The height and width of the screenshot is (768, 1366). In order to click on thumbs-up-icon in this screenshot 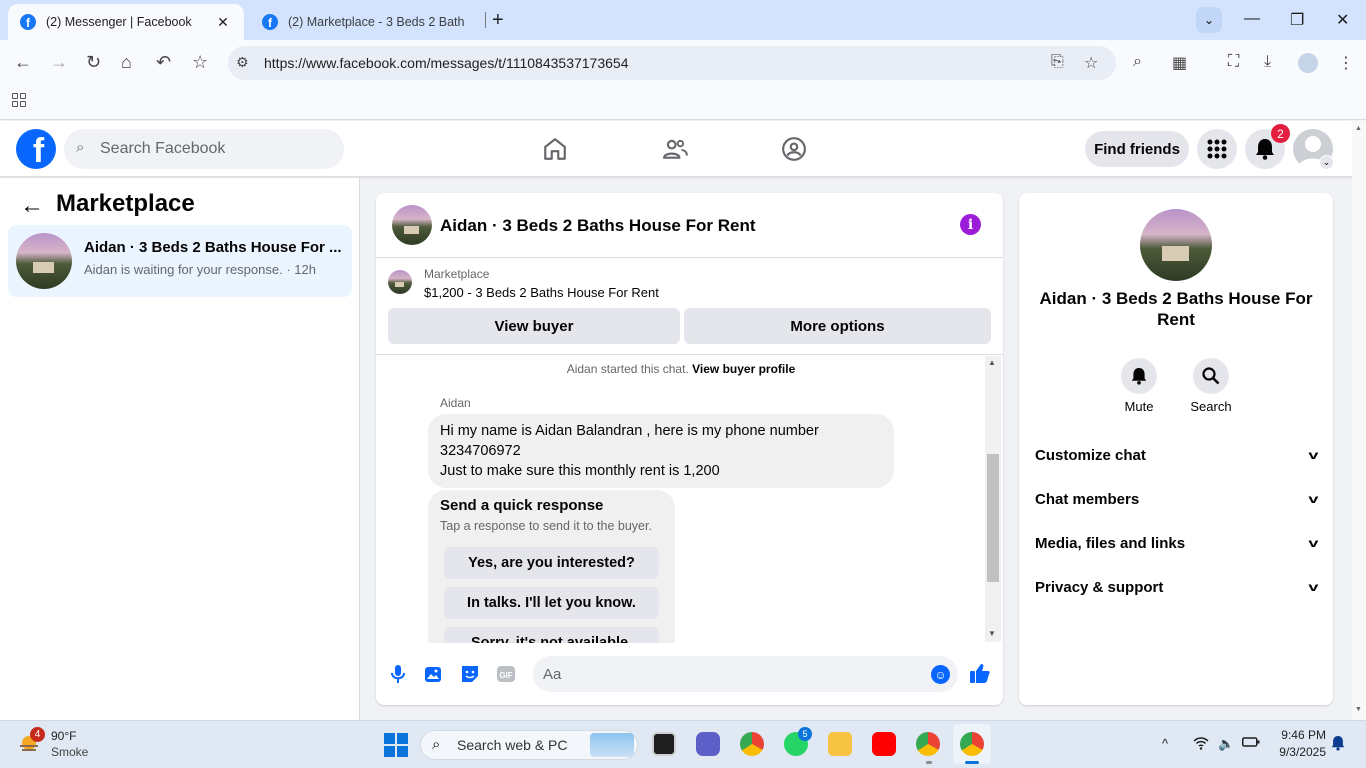, I will do `click(980, 676)`.